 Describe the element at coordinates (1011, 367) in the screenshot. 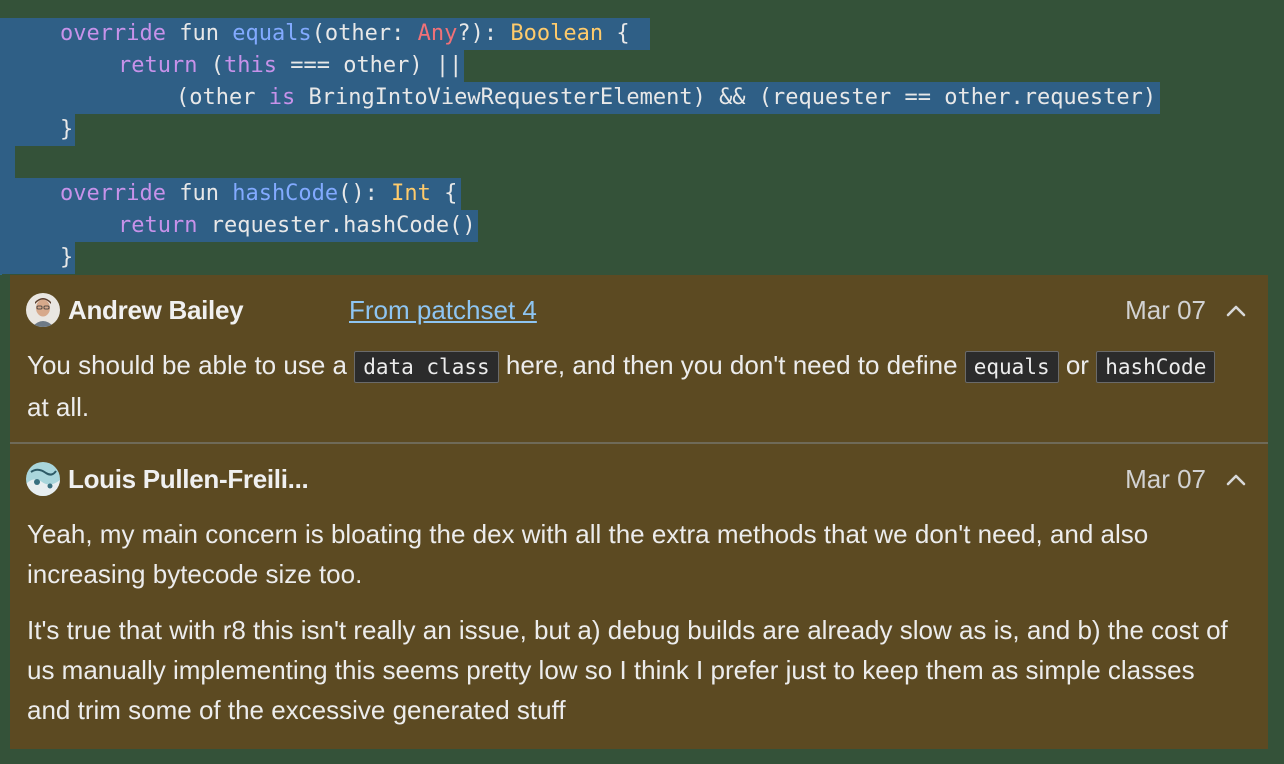

I see `inline-code: equals` at that location.